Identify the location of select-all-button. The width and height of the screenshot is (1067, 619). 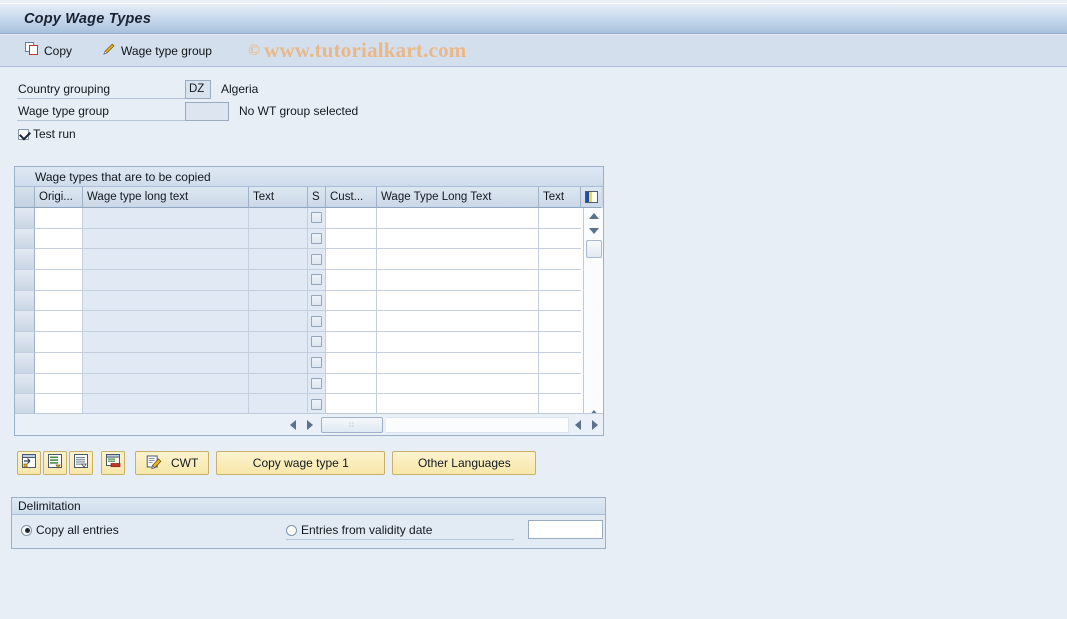
(81, 463).